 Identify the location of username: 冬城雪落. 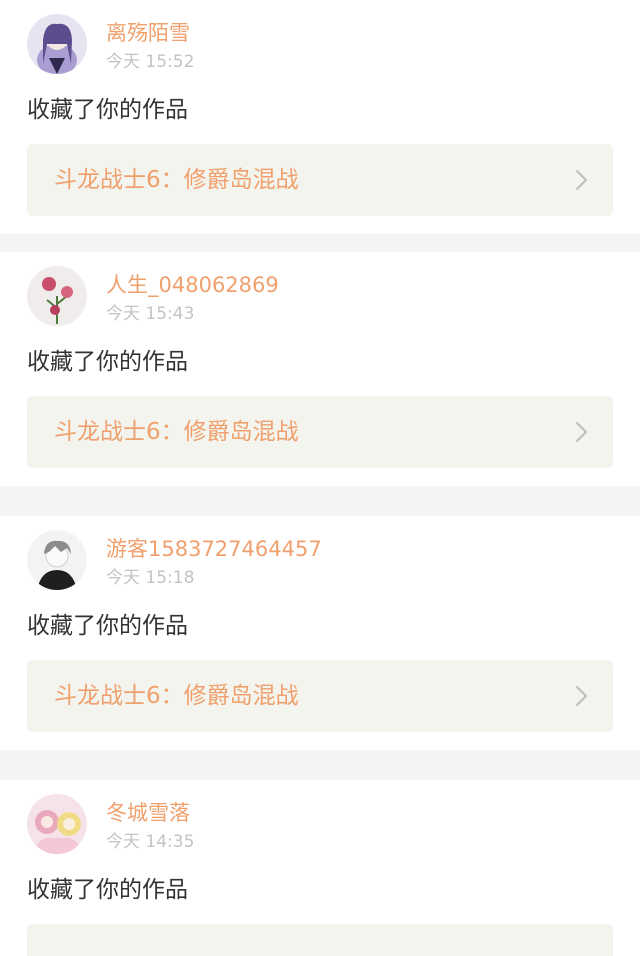
(148, 813).